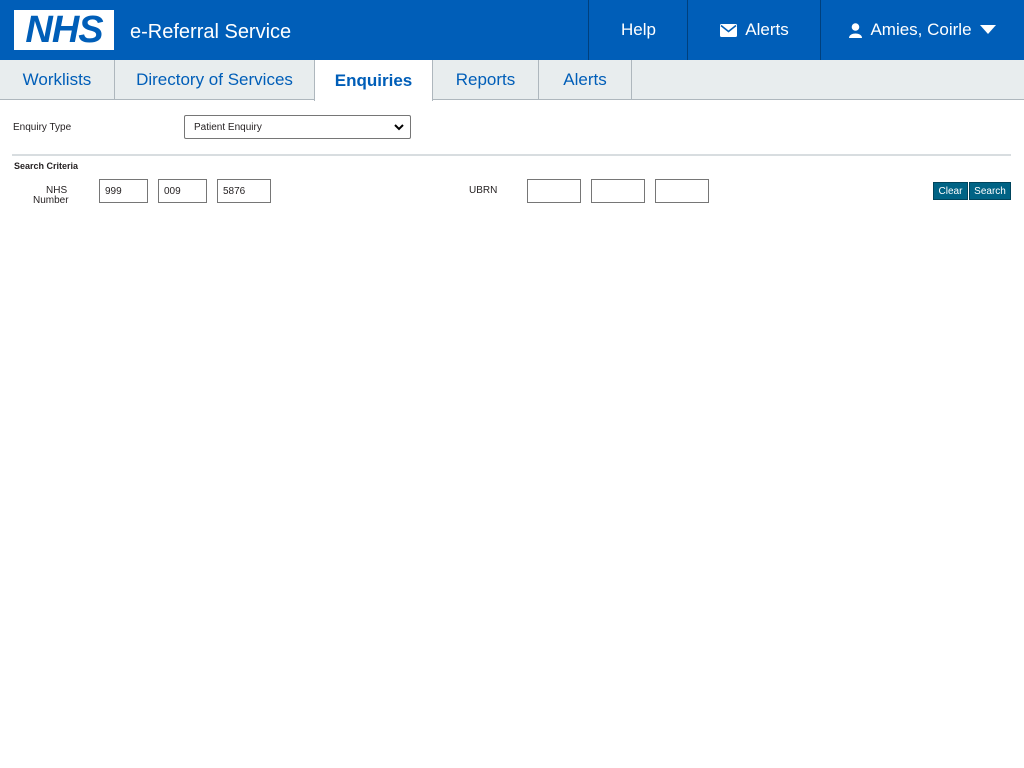 The width and height of the screenshot is (1024, 768). I want to click on tab-reports: Reports, so click(486, 80).